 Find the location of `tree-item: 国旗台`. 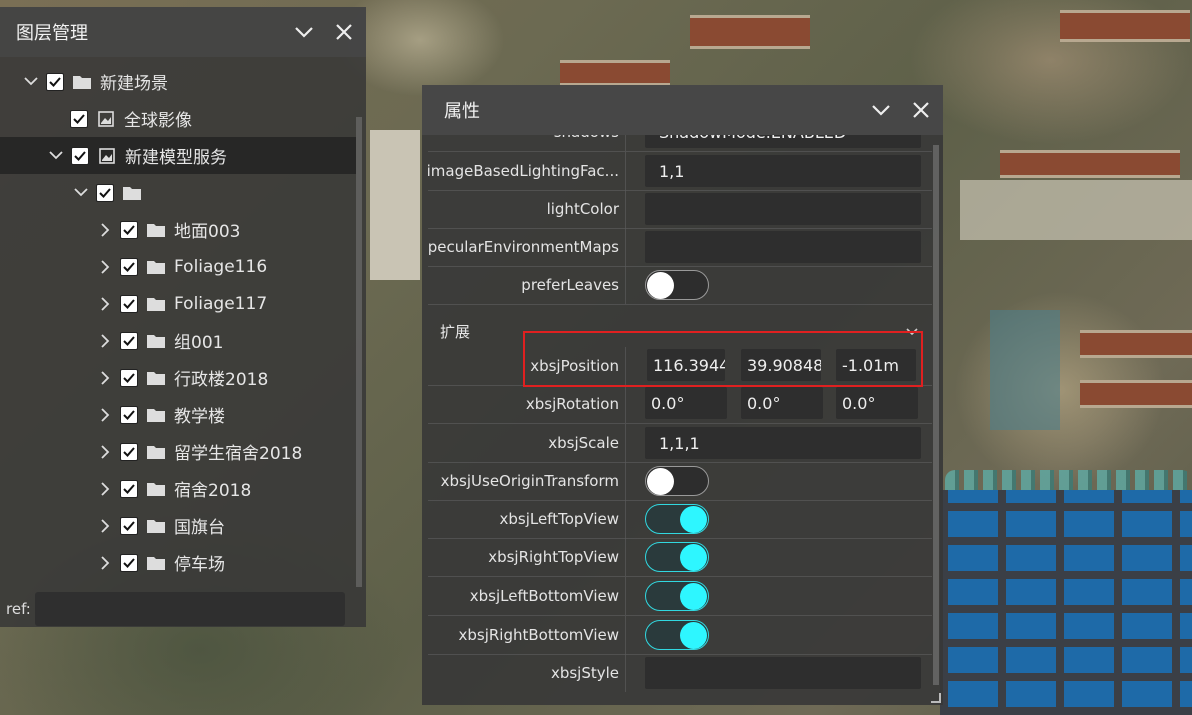

tree-item: 国旗台 is located at coordinates (178, 525).